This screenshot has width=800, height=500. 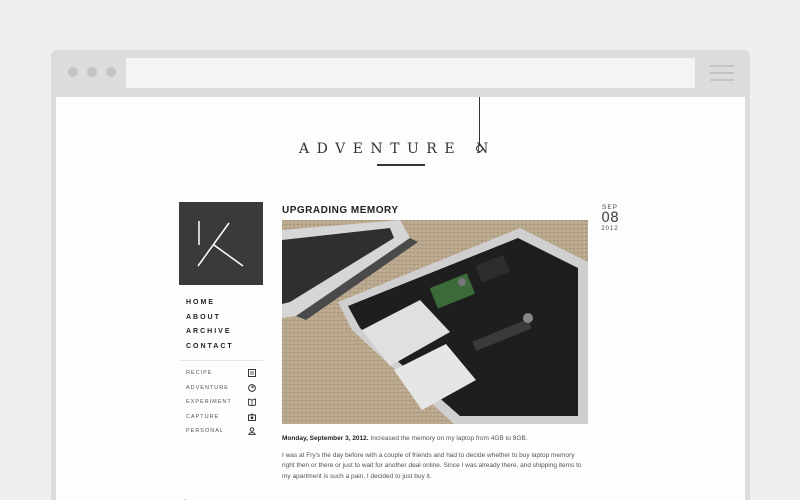 What do you see at coordinates (73, 72) in the screenshot?
I see `window-dot-close` at bounding box center [73, 72].